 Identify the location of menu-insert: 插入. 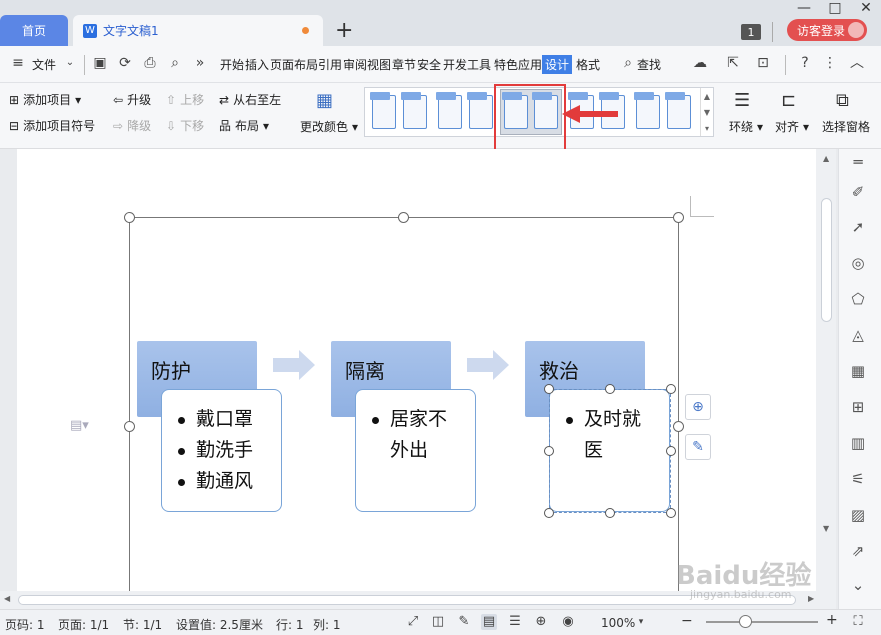
(257, 64).